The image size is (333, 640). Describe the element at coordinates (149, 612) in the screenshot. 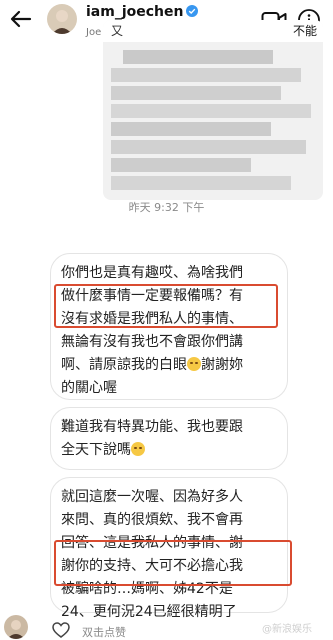

I see `message-line: 24、更何況24已經很精明了` at that location.